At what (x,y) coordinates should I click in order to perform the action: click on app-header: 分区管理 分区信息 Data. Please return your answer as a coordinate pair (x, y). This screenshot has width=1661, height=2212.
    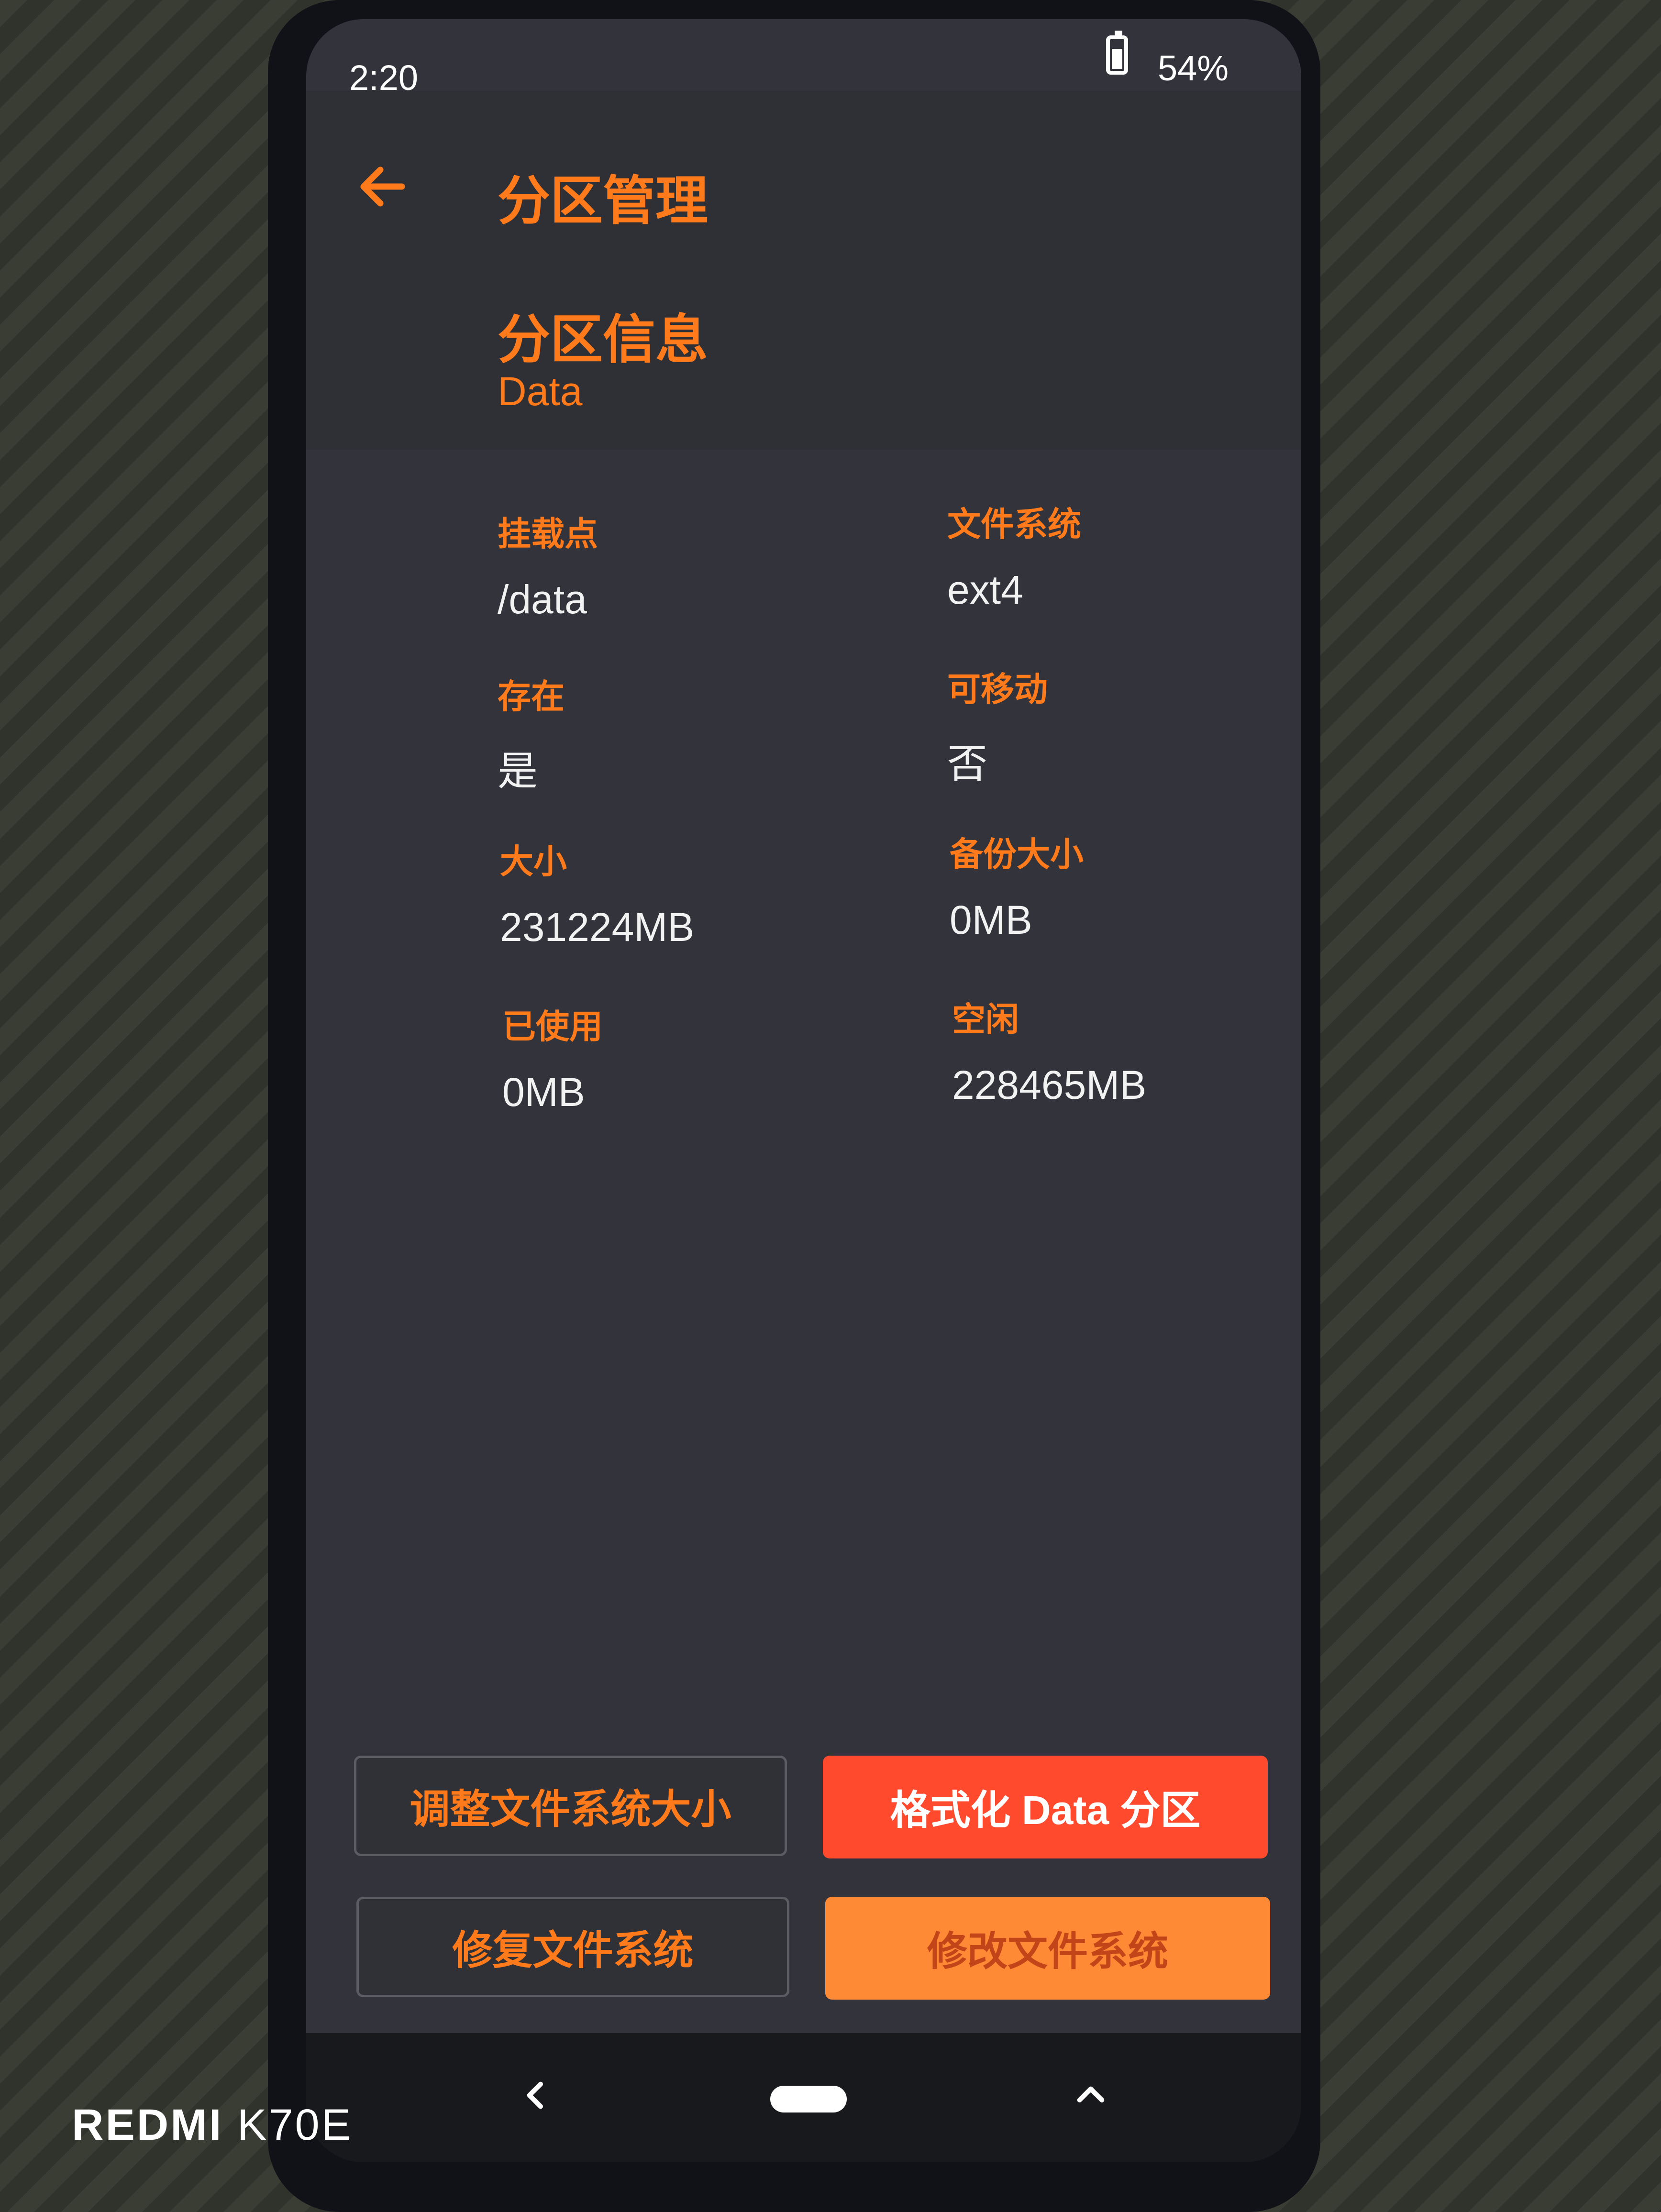
    Looking at the image, I should click on (803, 270).